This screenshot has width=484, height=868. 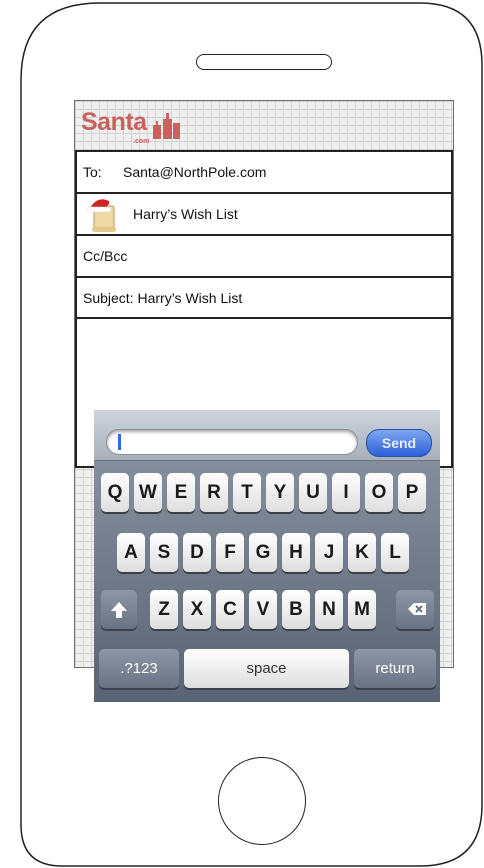 What do you see at coordinates (115, 492) in the screenshot?
I see `key-q: Q` at bounding box center [115, 492].